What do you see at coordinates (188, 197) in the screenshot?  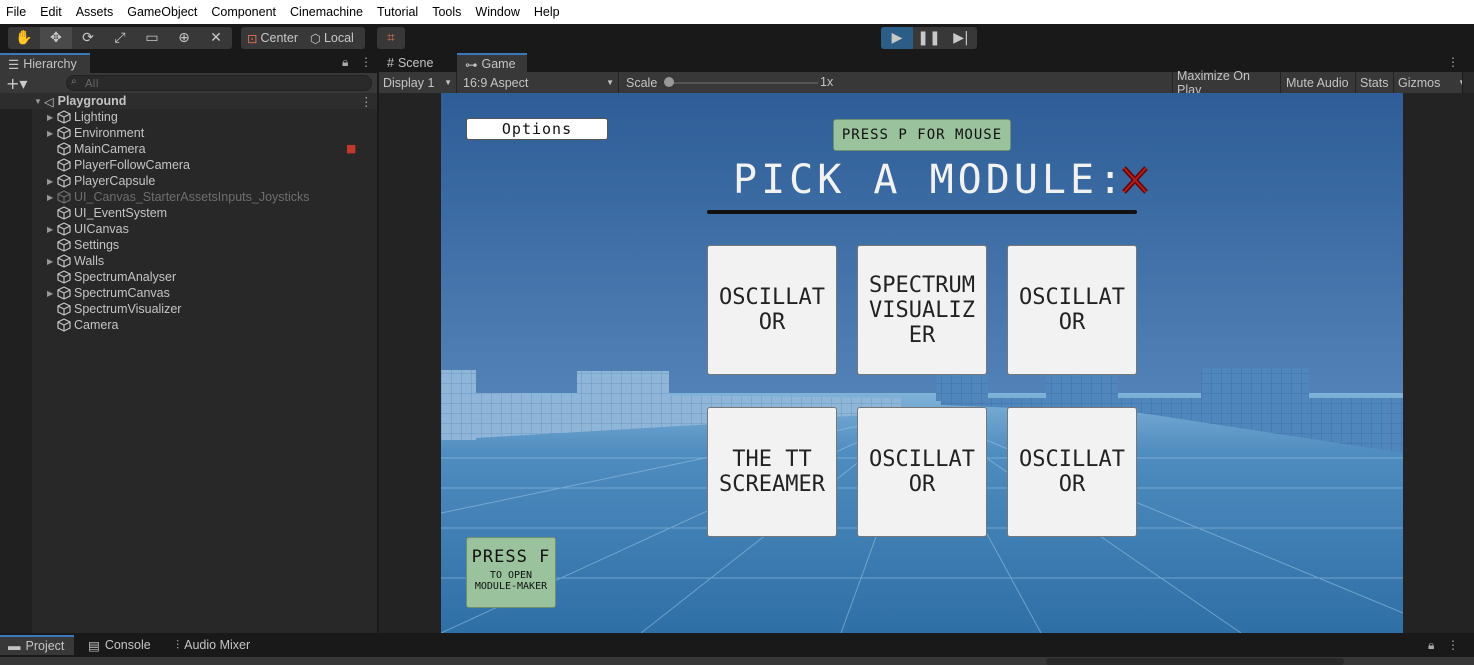 I see `hierarchy-item: ▶ UI_Canvas_StarterAssetsInputs_Joysticks` at bounding box center [188, 197].